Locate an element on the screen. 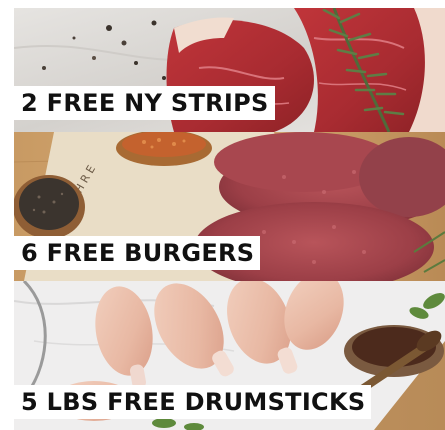 The width and height of the screenshot is (445, 430). offer-label-ny-strips: 2 FREE NY STRIPS is located at coordinates (144, 103).